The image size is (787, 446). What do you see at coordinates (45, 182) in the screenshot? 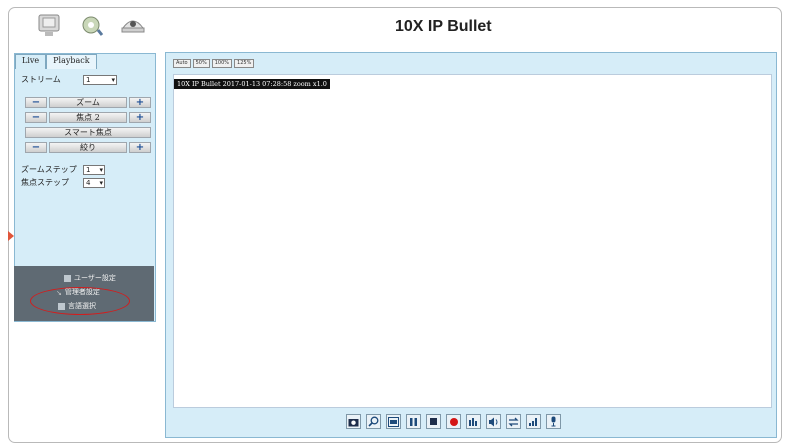
I see `focus-step-label: 焦点ステップ` at bounding box center [45, 182].